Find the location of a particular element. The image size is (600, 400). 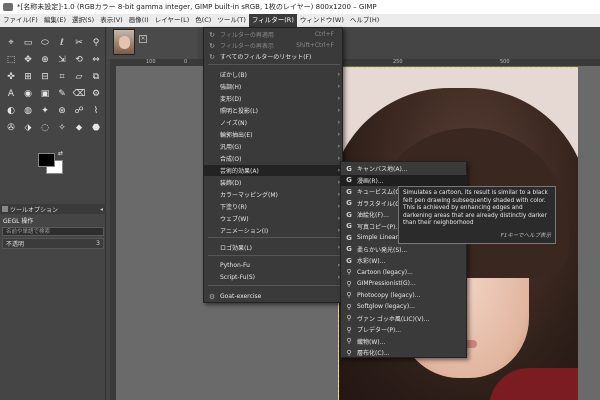

tool-icon-19: ◉ is located at coordinates (28, 94).